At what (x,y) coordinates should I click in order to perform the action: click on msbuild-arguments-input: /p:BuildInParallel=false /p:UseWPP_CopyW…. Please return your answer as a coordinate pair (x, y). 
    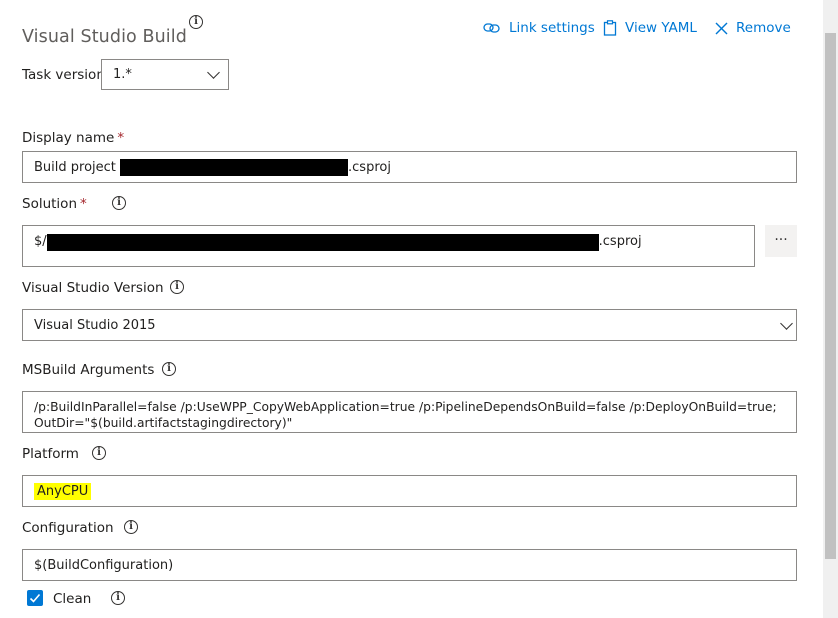
    Looking at the image, I should click on (409, 412).